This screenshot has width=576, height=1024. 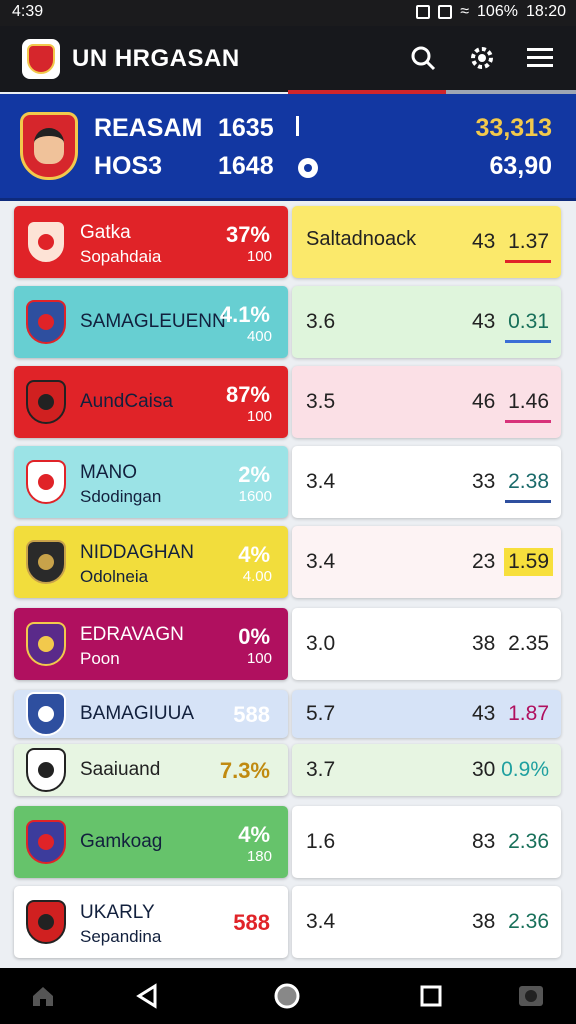 I want to click on team-subtitle: Odolneia, so click(x=114, y=576).